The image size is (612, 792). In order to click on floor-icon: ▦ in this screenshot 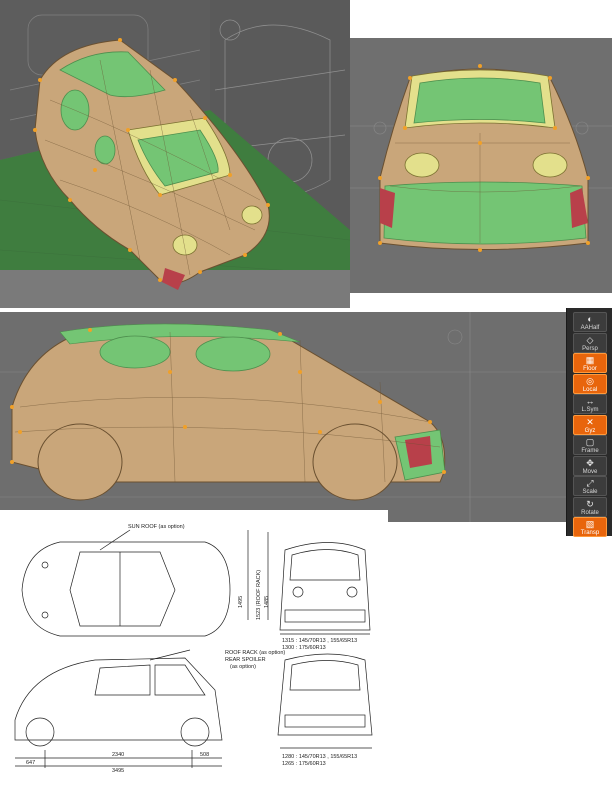, I will do `click(590, 360)`.